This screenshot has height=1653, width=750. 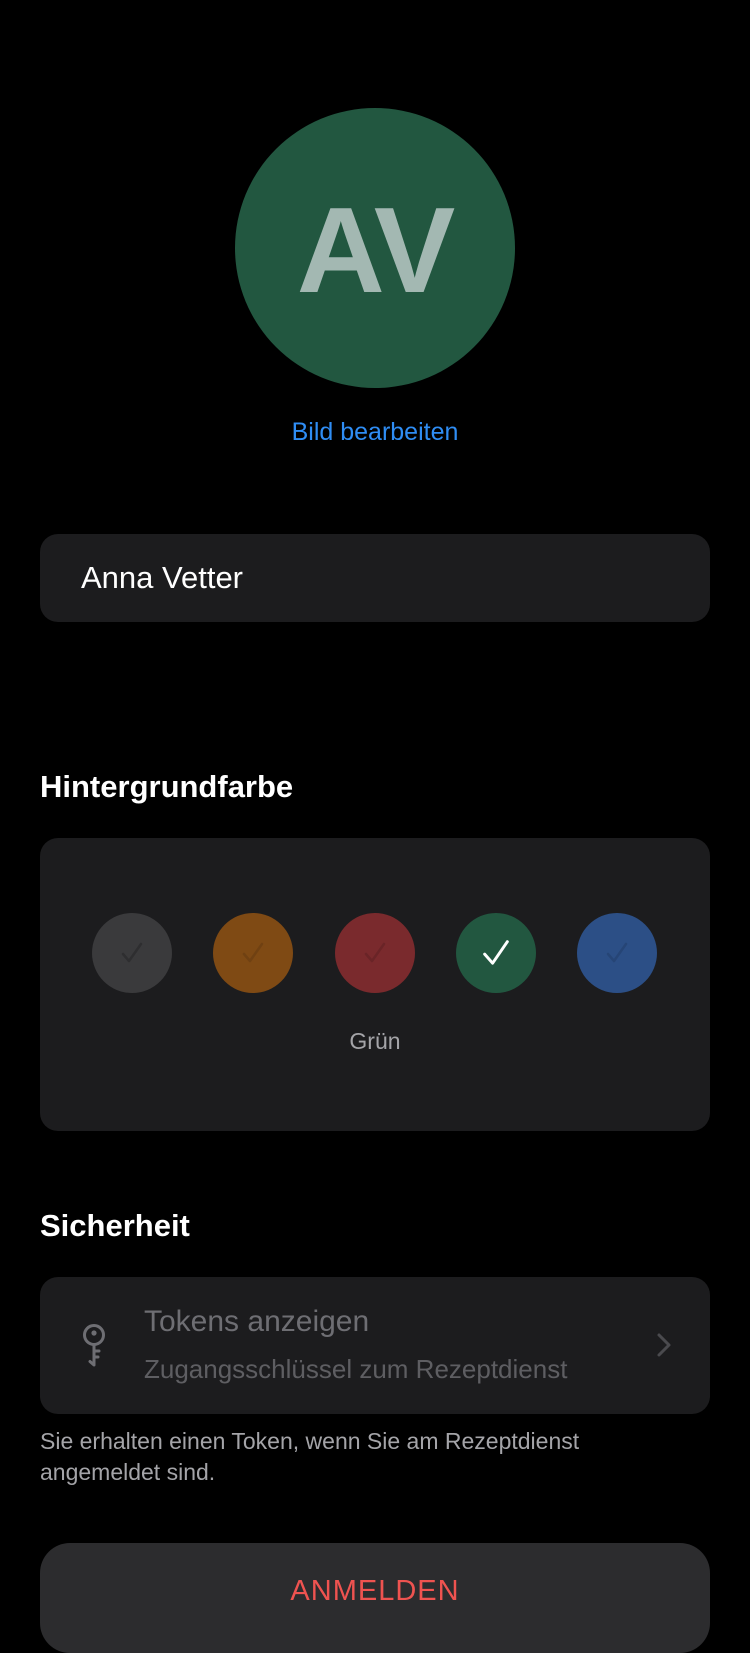 What do you see at coordinates (94, 1345) in the screenshot?
I see `key-icon` at bounding box center [94, 1345].